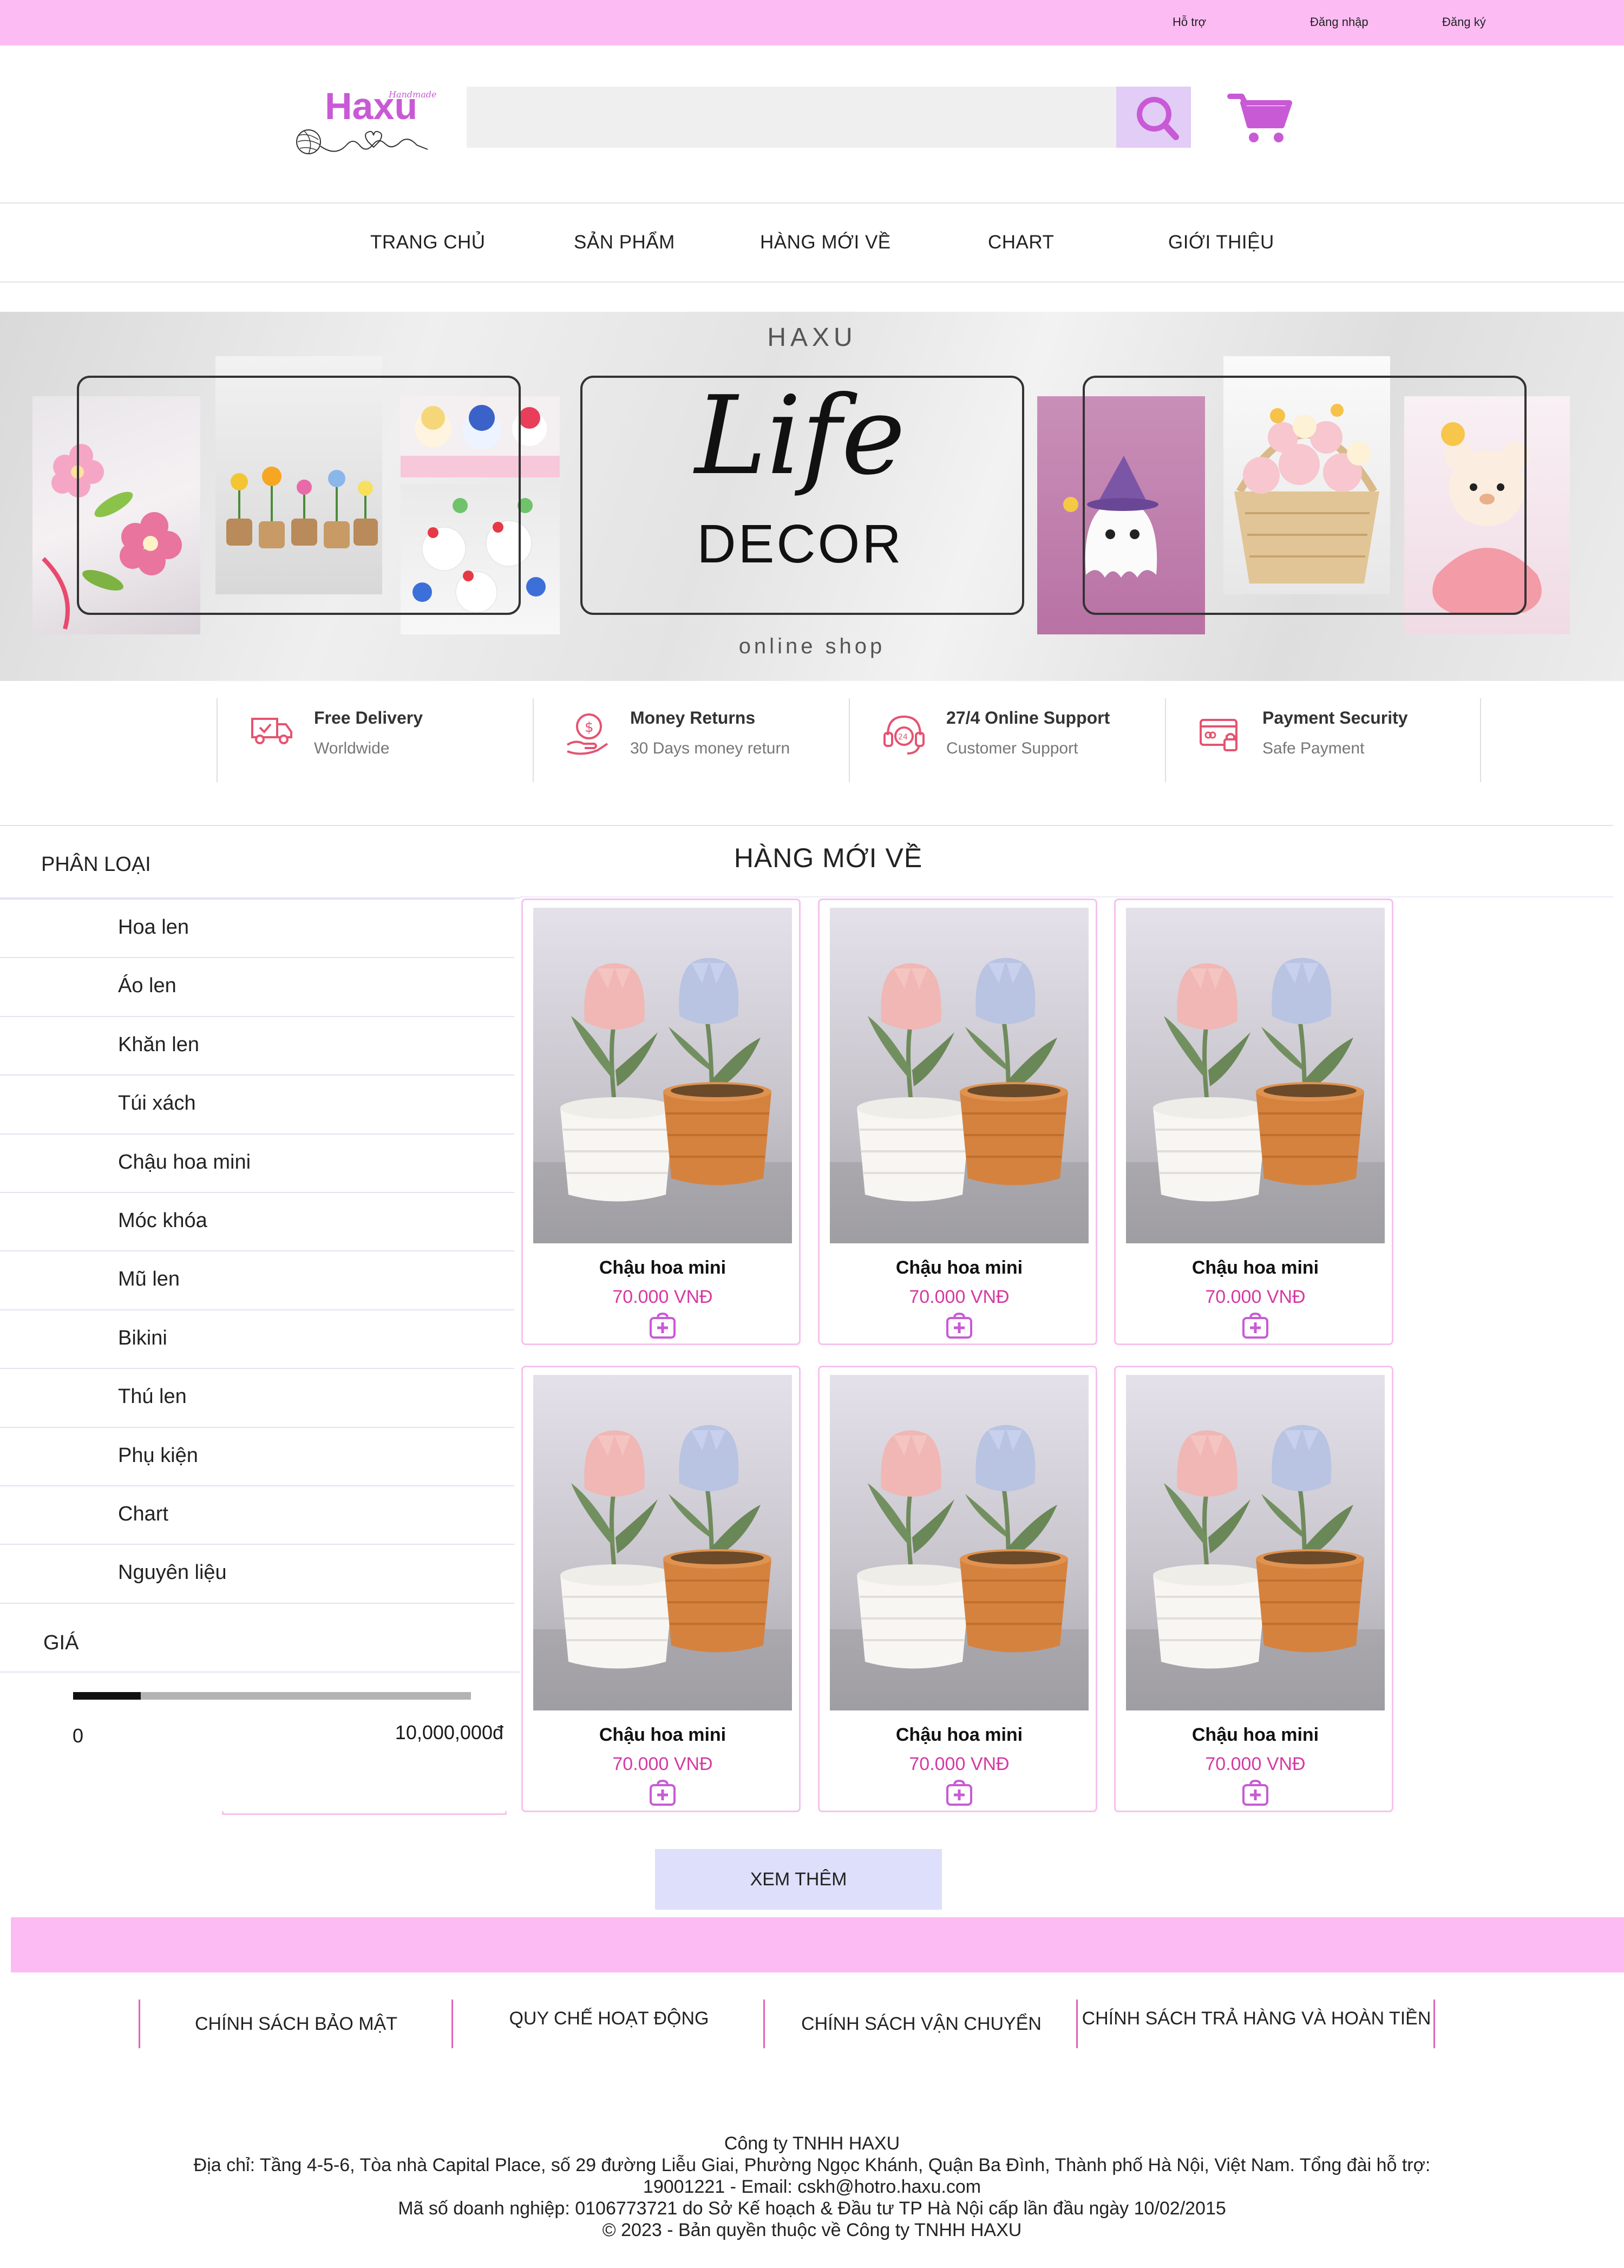 The image size is (1624, 2268). What do you see at coordinates (710, 748) in the screenshot?
I see `feature-subtitle: 30 Days money return` at bounding box center [710, 748].